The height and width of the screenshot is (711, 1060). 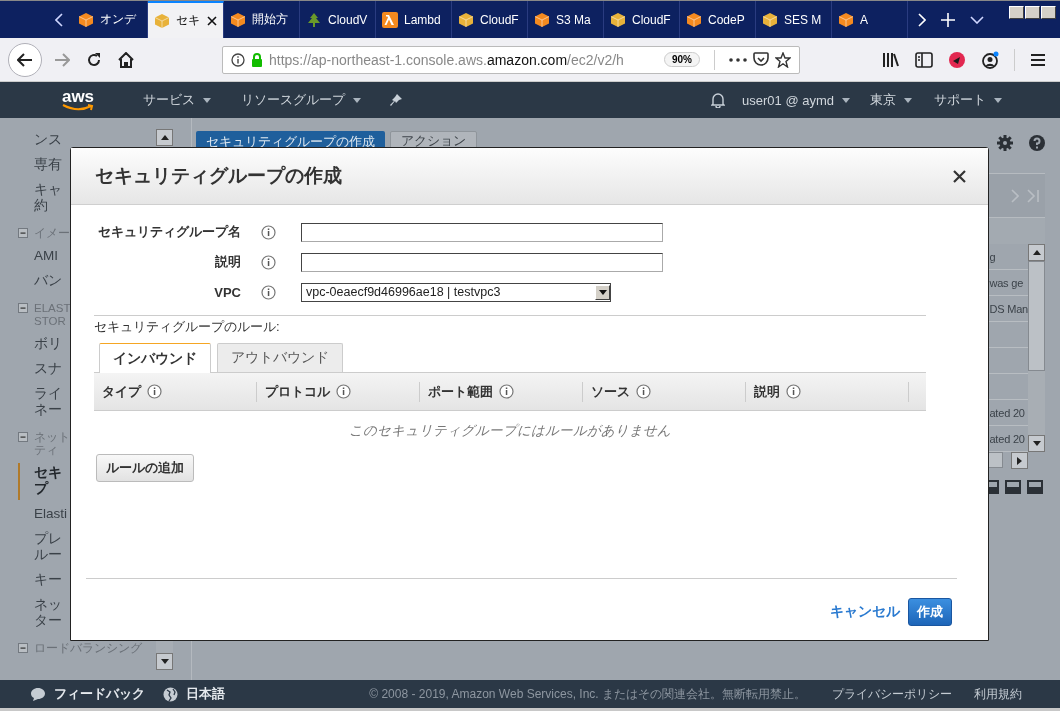 What do you see at coordinates (767, 391) in the screenshot?
I see `column-header: 説明` at bounding box center [767, 391].